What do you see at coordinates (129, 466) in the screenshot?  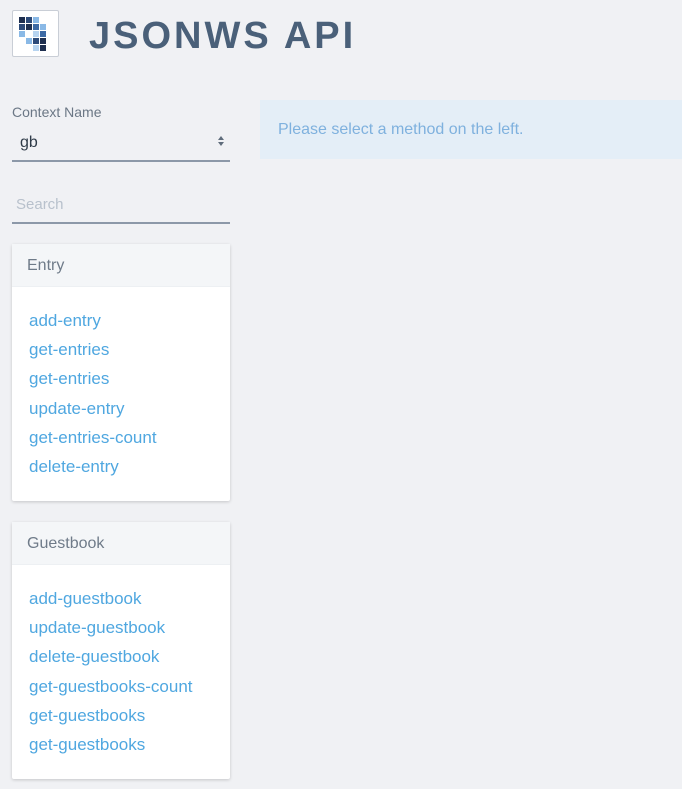 I see `method-link-delete-entry: delete-entry` at bounding box center [129, 466].